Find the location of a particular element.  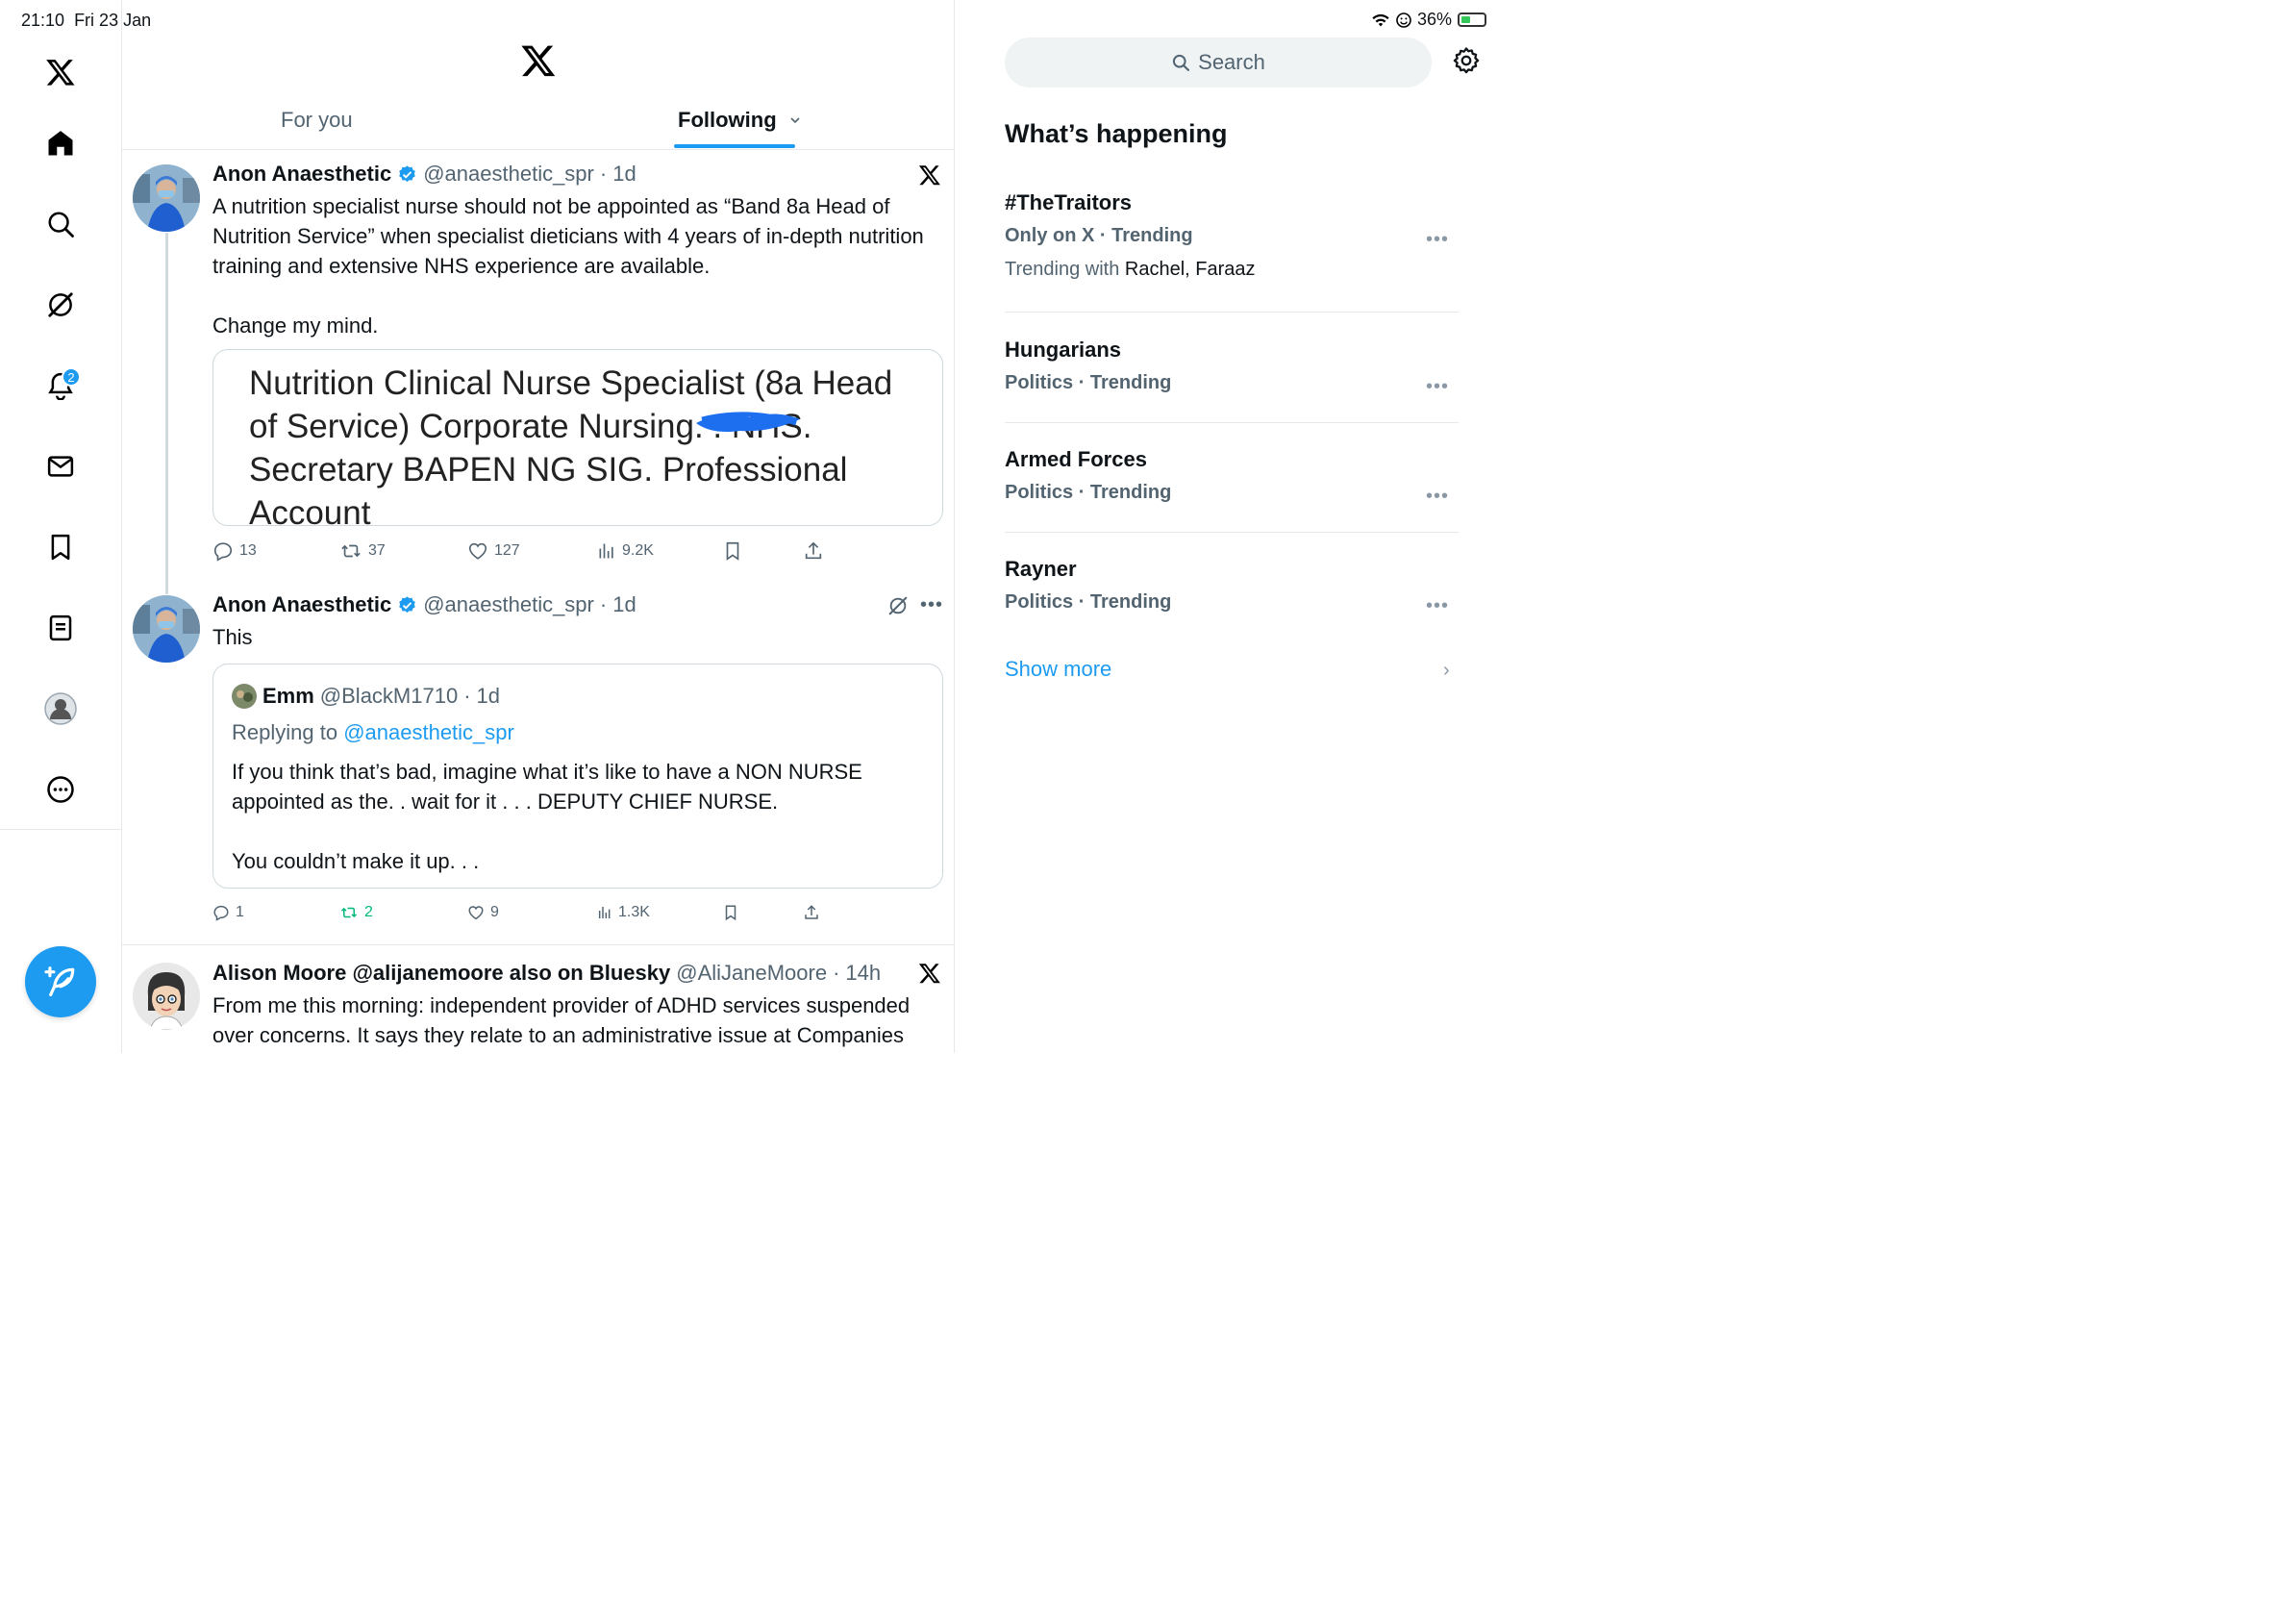

more-icon is located at coordinates (60, 789).